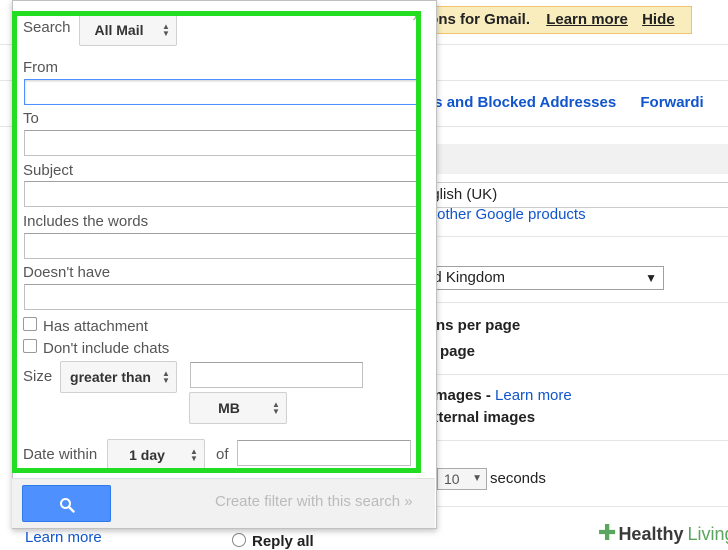 This screenshot has width=728, height=550. I want to click on notification-banner: ions for Gmail. Learn more Hide, so click(556, 20).